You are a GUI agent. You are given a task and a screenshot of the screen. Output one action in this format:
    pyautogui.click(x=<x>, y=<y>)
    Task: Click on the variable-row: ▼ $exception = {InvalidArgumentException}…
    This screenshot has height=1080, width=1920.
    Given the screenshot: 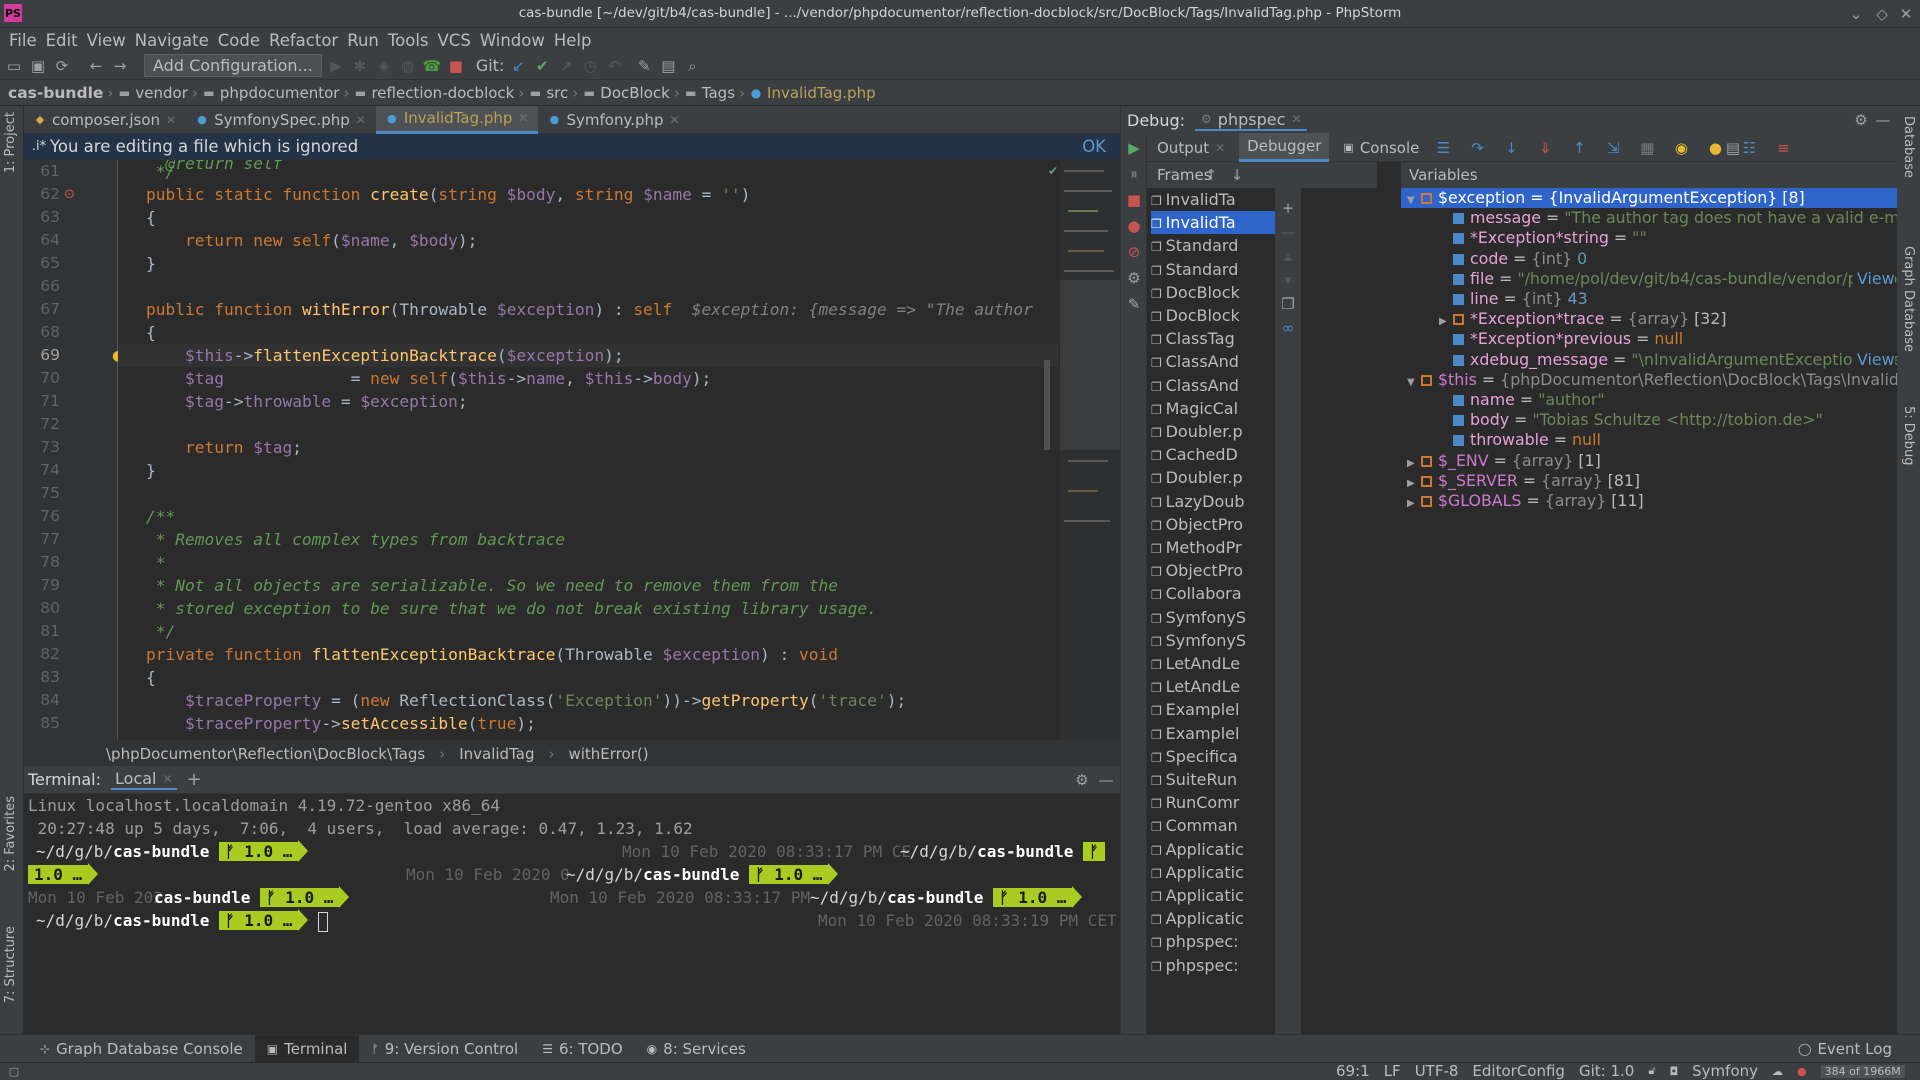 What is the action you would take?
    pyautogui.click(x=1649, y=198)
    